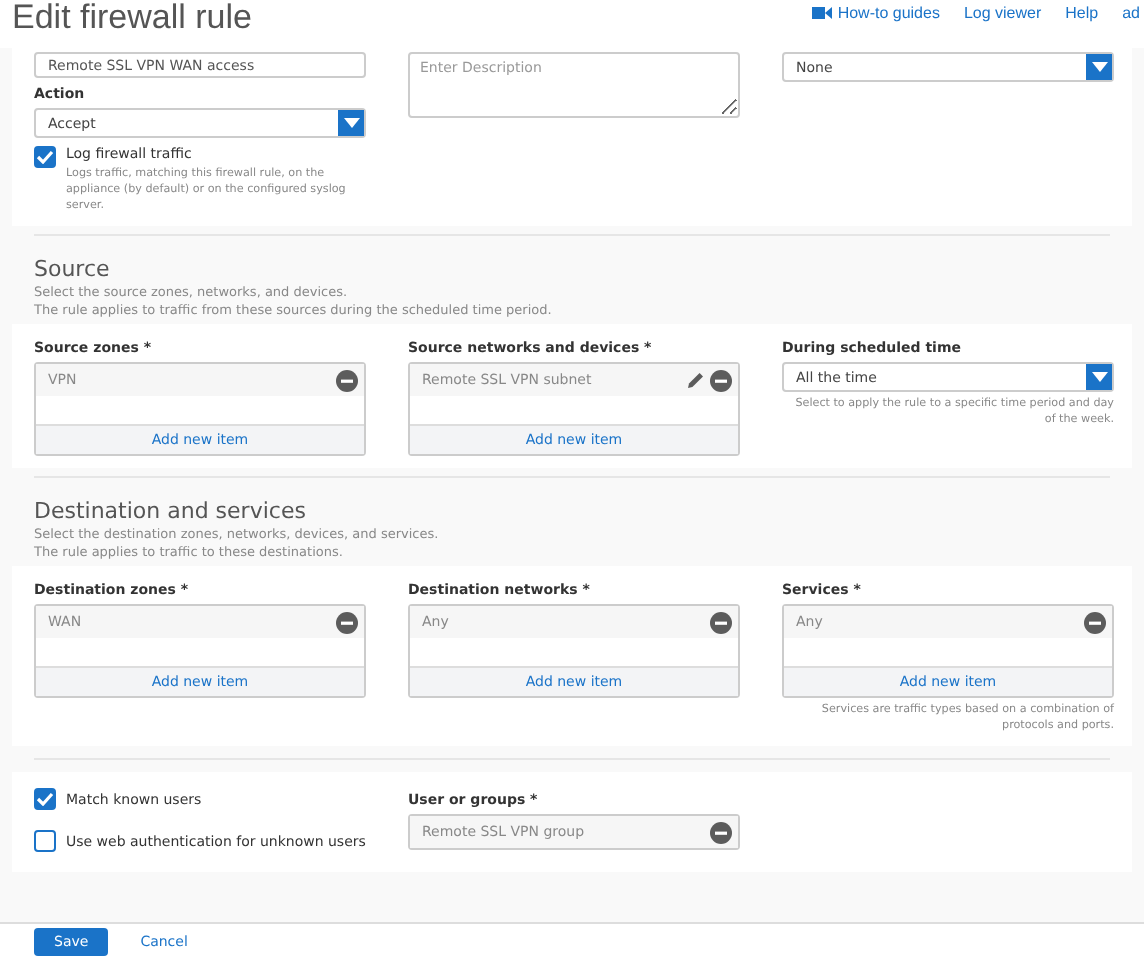 Image resolution: width=1144 pixels, height=960 pixels. I want to click on video-camera-icon, so click(821, 13).